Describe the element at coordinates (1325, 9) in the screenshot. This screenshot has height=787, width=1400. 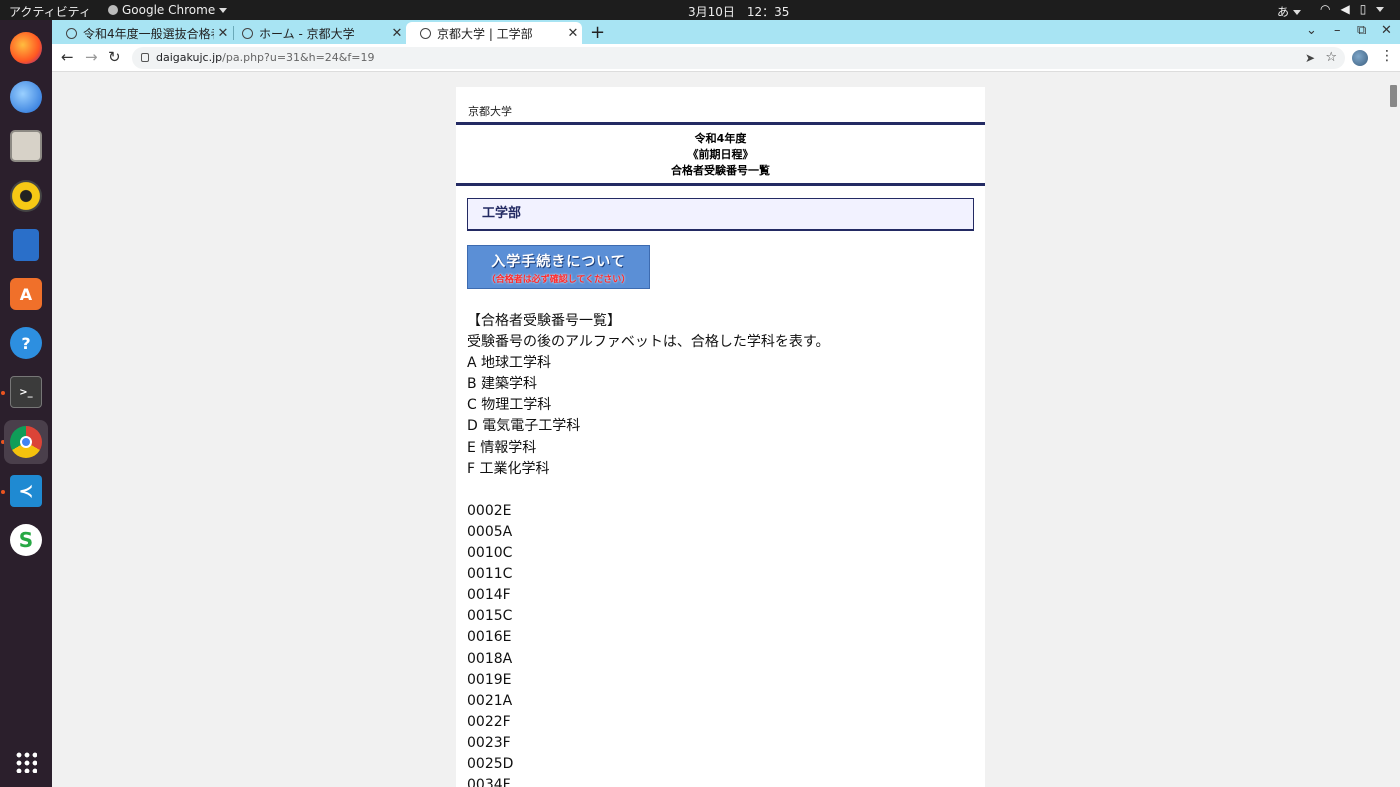
I see `wifi-icon: ◠` at that location.